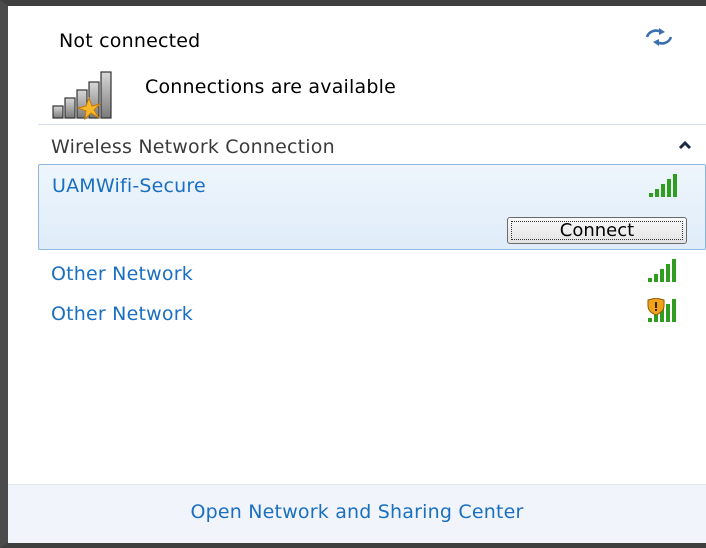 Image resolution: width=706 pixels, height=548 pixels. Describe the element at coordinates (372, 207) in the screenshot. I see `network-item-selected: UAMWifi-Secure Connect` at that location.